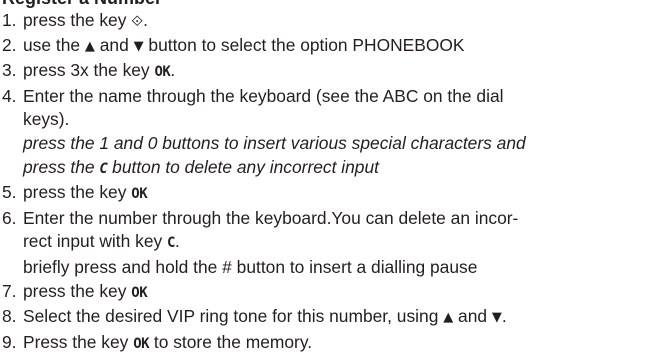 The height and width of the screenshot is (360, 649). I want to click on step-text: press 3x the key OK., so click(336, 72).